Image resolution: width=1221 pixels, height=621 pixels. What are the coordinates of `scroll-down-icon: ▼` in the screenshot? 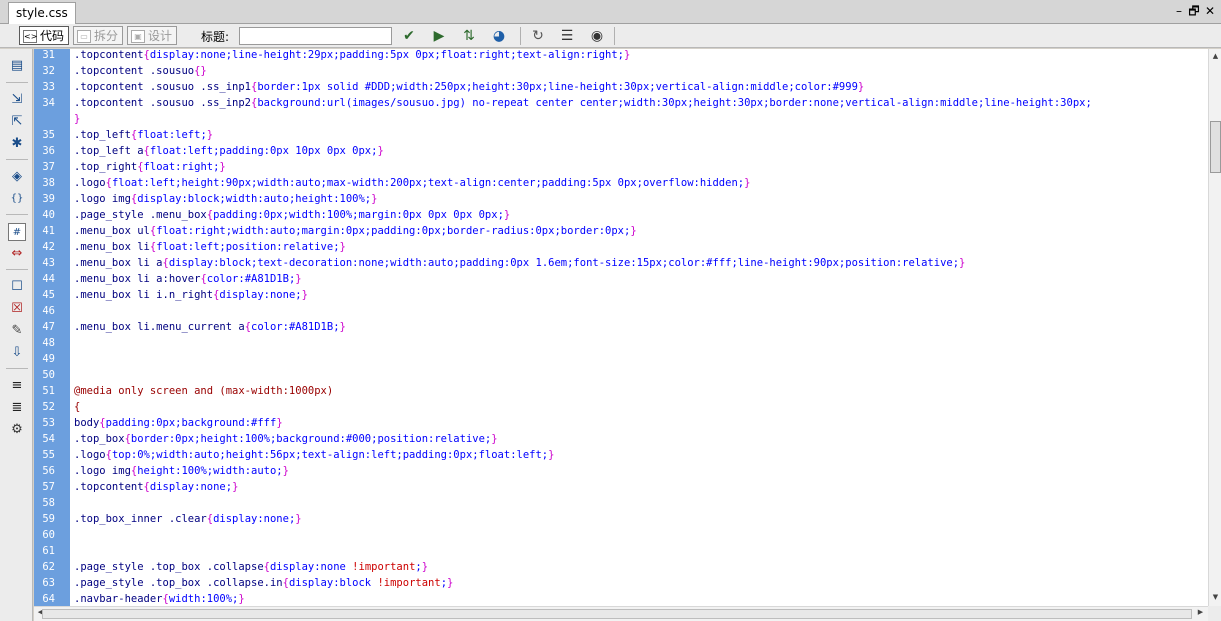 It's located at (1215, 597).